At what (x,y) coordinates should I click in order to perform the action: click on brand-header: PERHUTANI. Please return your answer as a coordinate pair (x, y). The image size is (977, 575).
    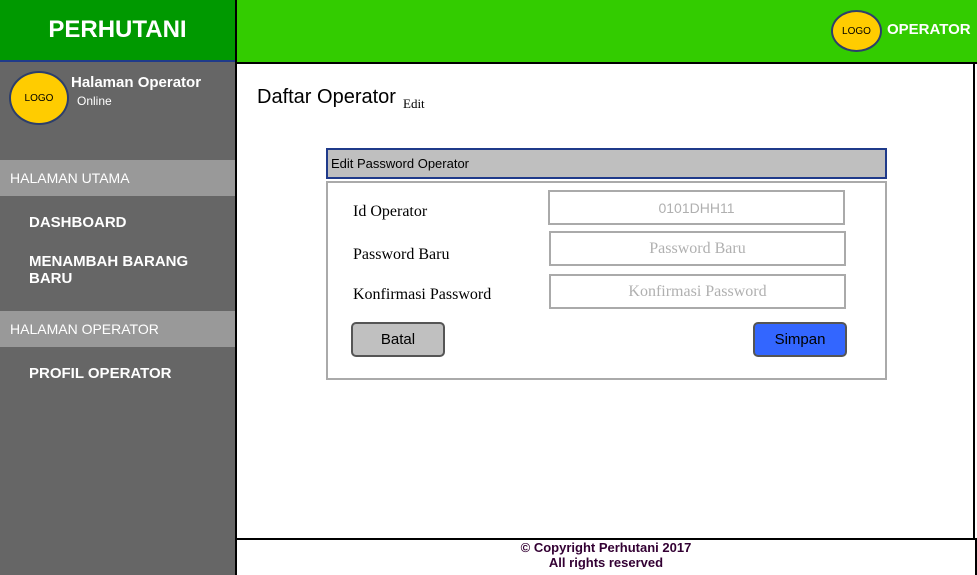
    Looking at the image, I should click on (117, 31).